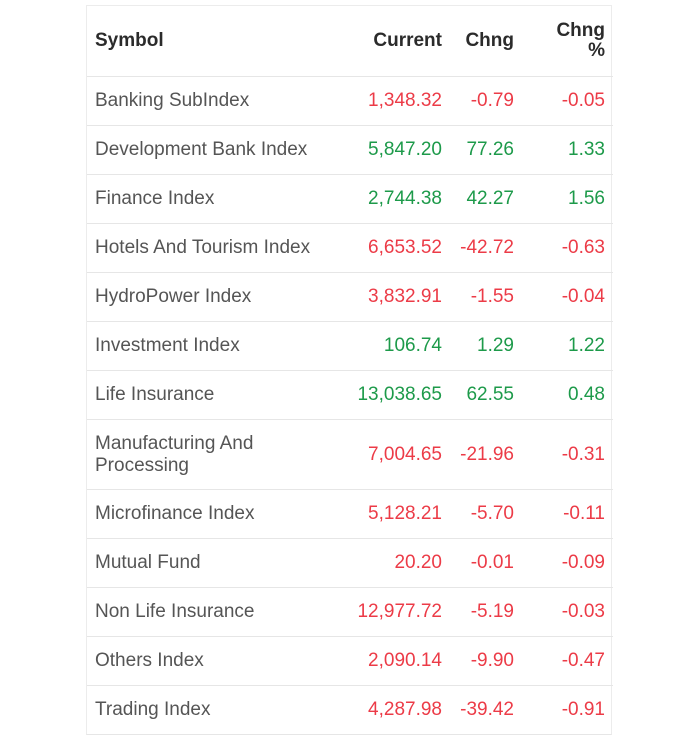 Image resolution: width=700 pixels, height=745 pixels. I want to click on table-row: Mutual Fund 20.20 -0.01 -0.09, so click(350, 563).